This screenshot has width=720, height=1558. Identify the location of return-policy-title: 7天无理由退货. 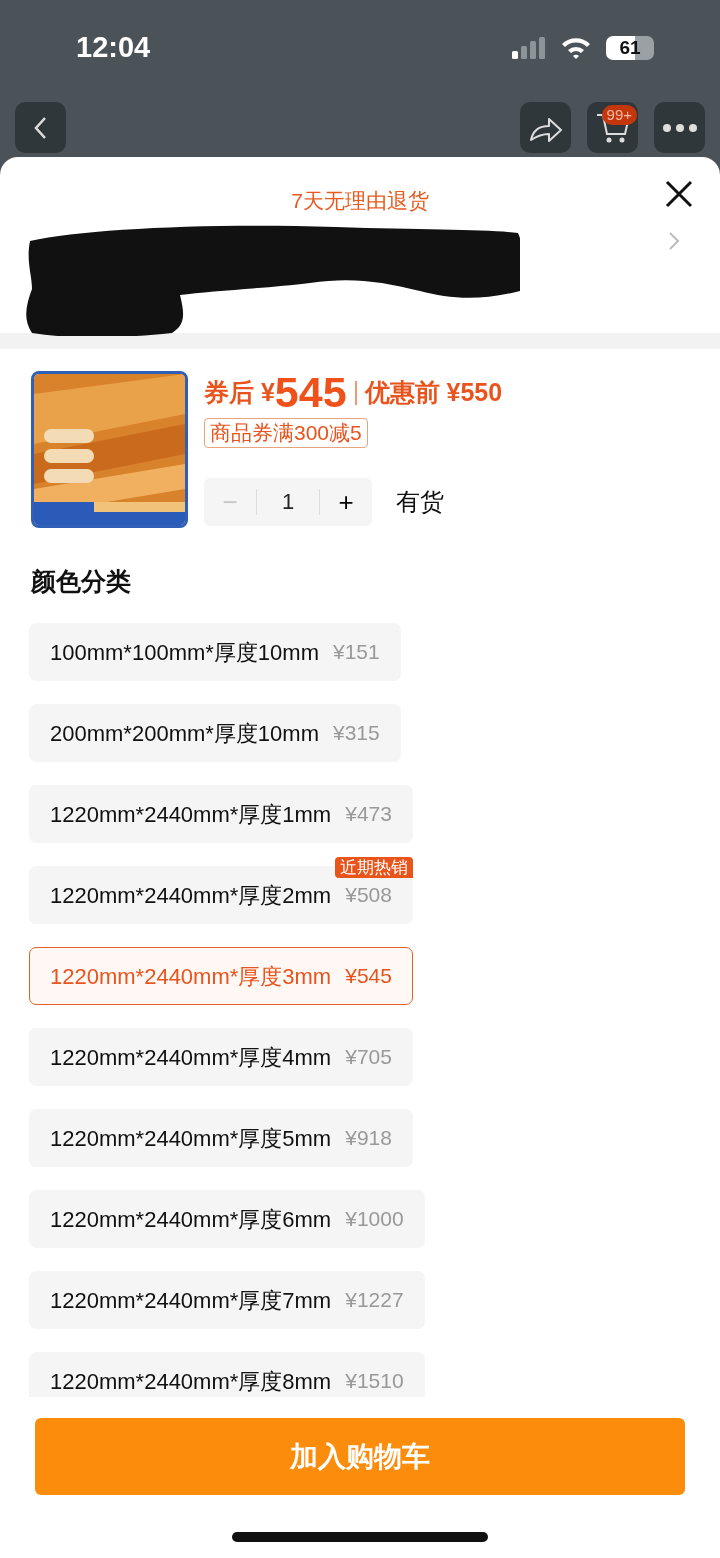
(360, 200).